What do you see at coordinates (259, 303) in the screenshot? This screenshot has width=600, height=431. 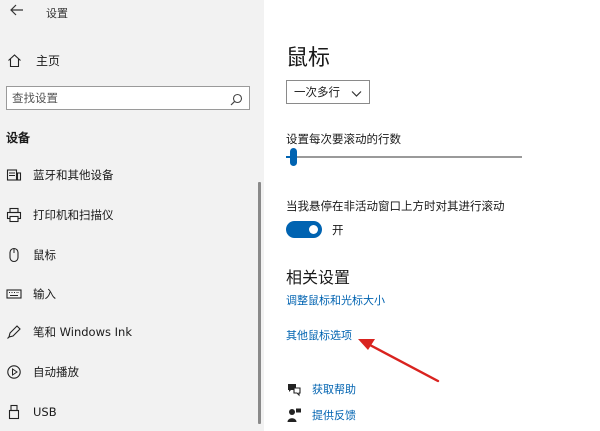 I see `sidebar-scrollbar` at bounding box center [259, 303].